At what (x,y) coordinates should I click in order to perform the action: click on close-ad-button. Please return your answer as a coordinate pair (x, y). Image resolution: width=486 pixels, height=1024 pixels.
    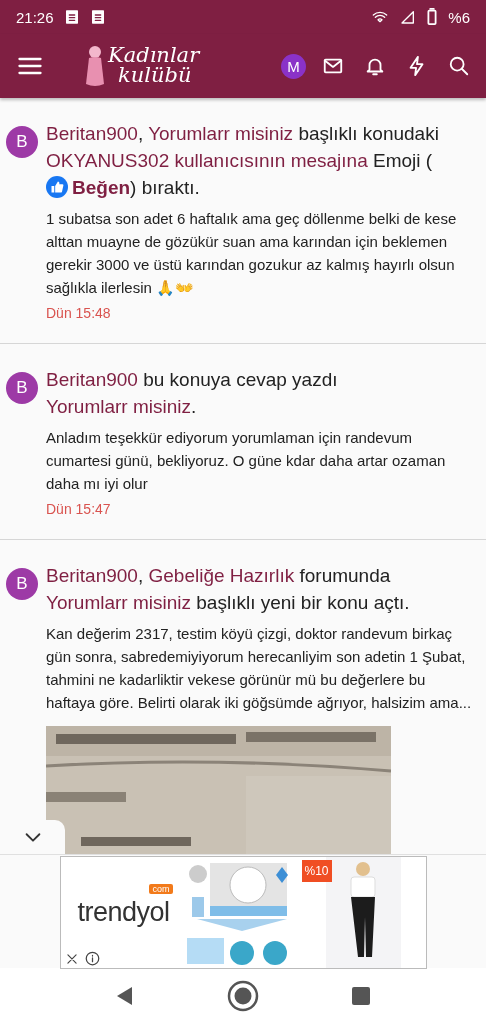
    Looking at the image, I should click on (71, 958).